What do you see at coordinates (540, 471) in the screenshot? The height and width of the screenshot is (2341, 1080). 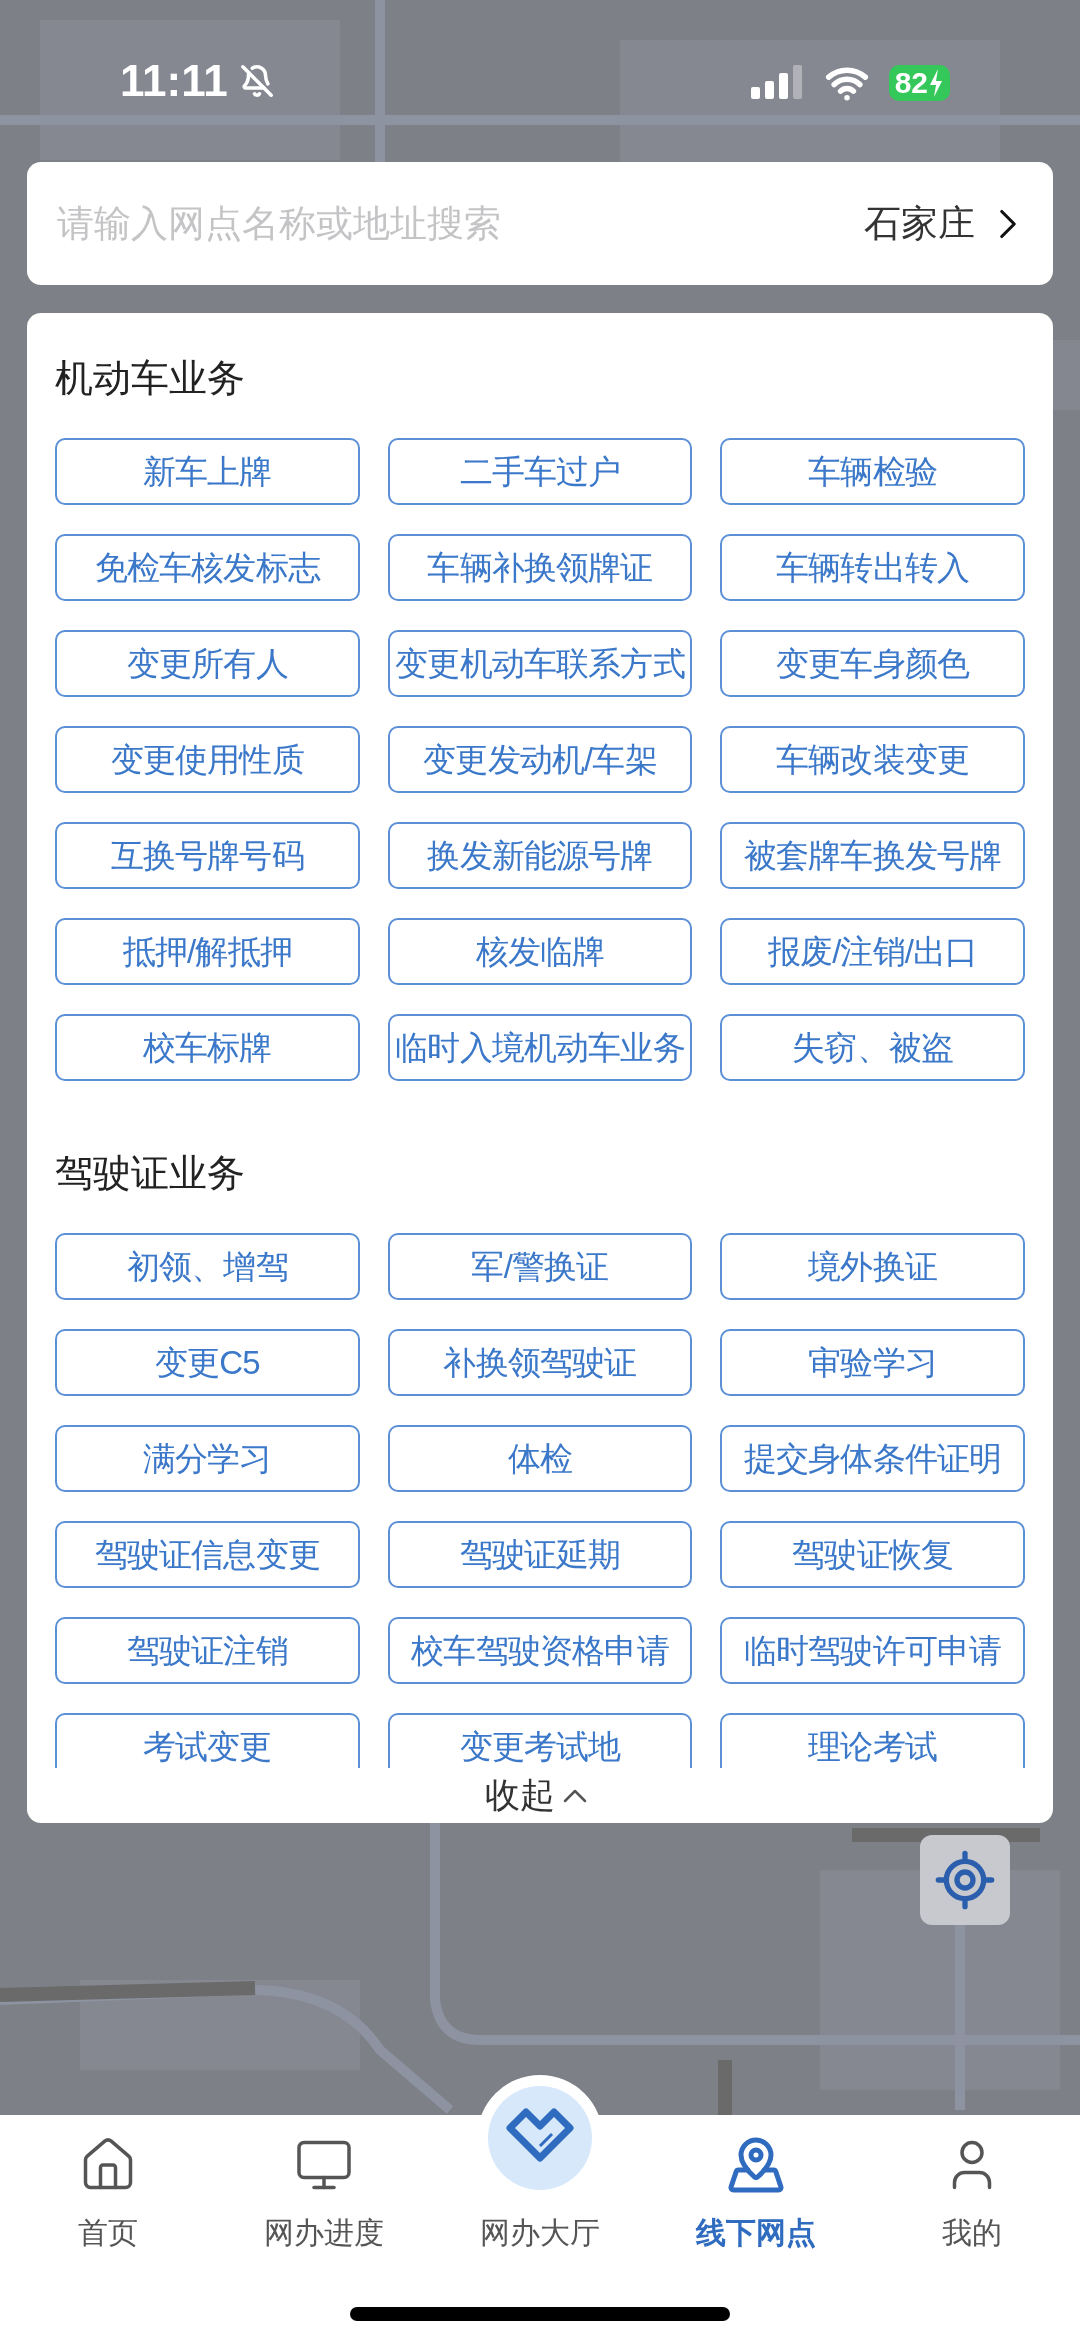 I see `service-button: 二手车过户` at bounding box center [540, 471].